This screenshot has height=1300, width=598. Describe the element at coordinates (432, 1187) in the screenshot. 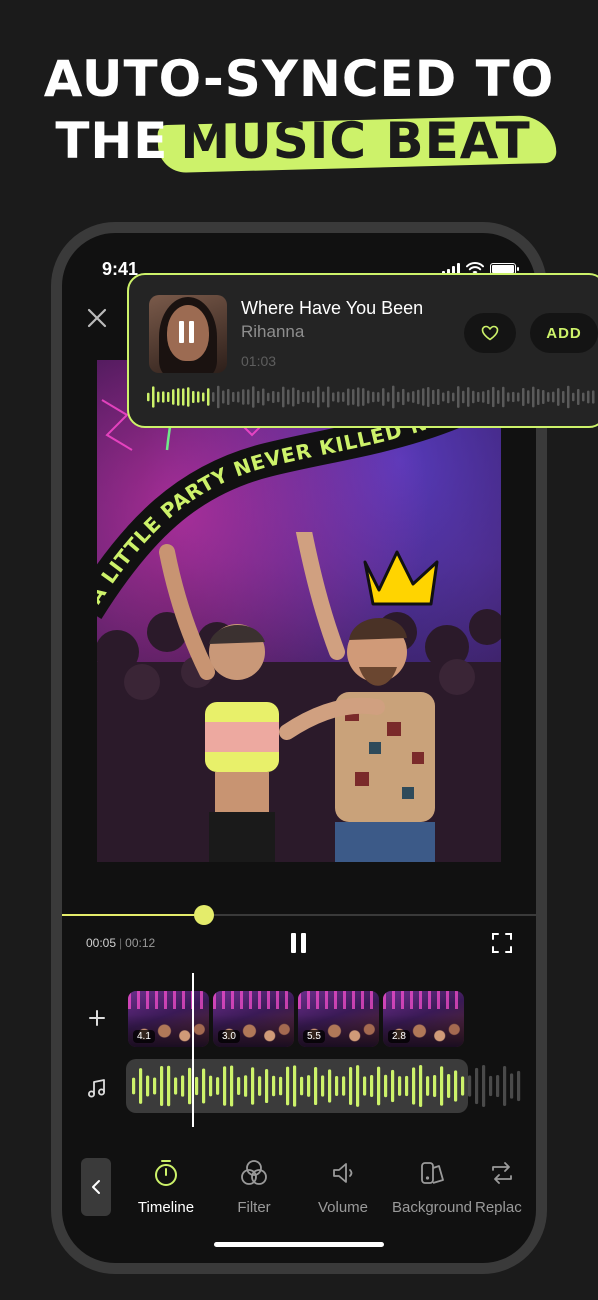

I see `tool-background: Background` at that location.